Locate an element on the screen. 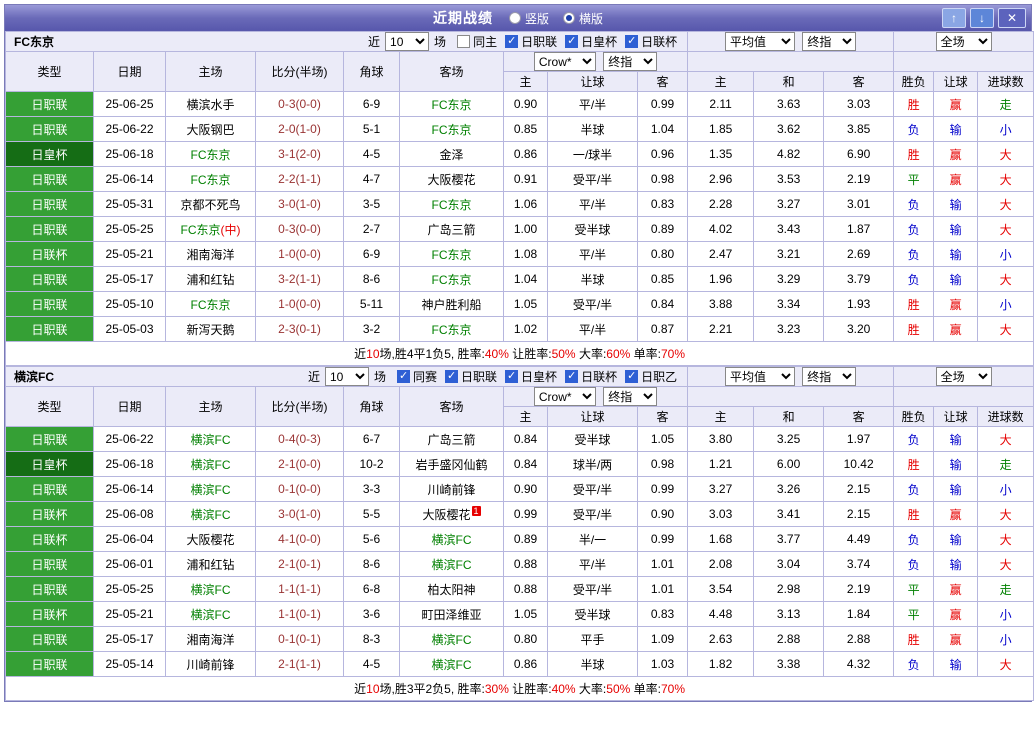 This screenshot has width=1036, height=735. avg-odds-draw: 3.21 is located at coordinates (789, 254).